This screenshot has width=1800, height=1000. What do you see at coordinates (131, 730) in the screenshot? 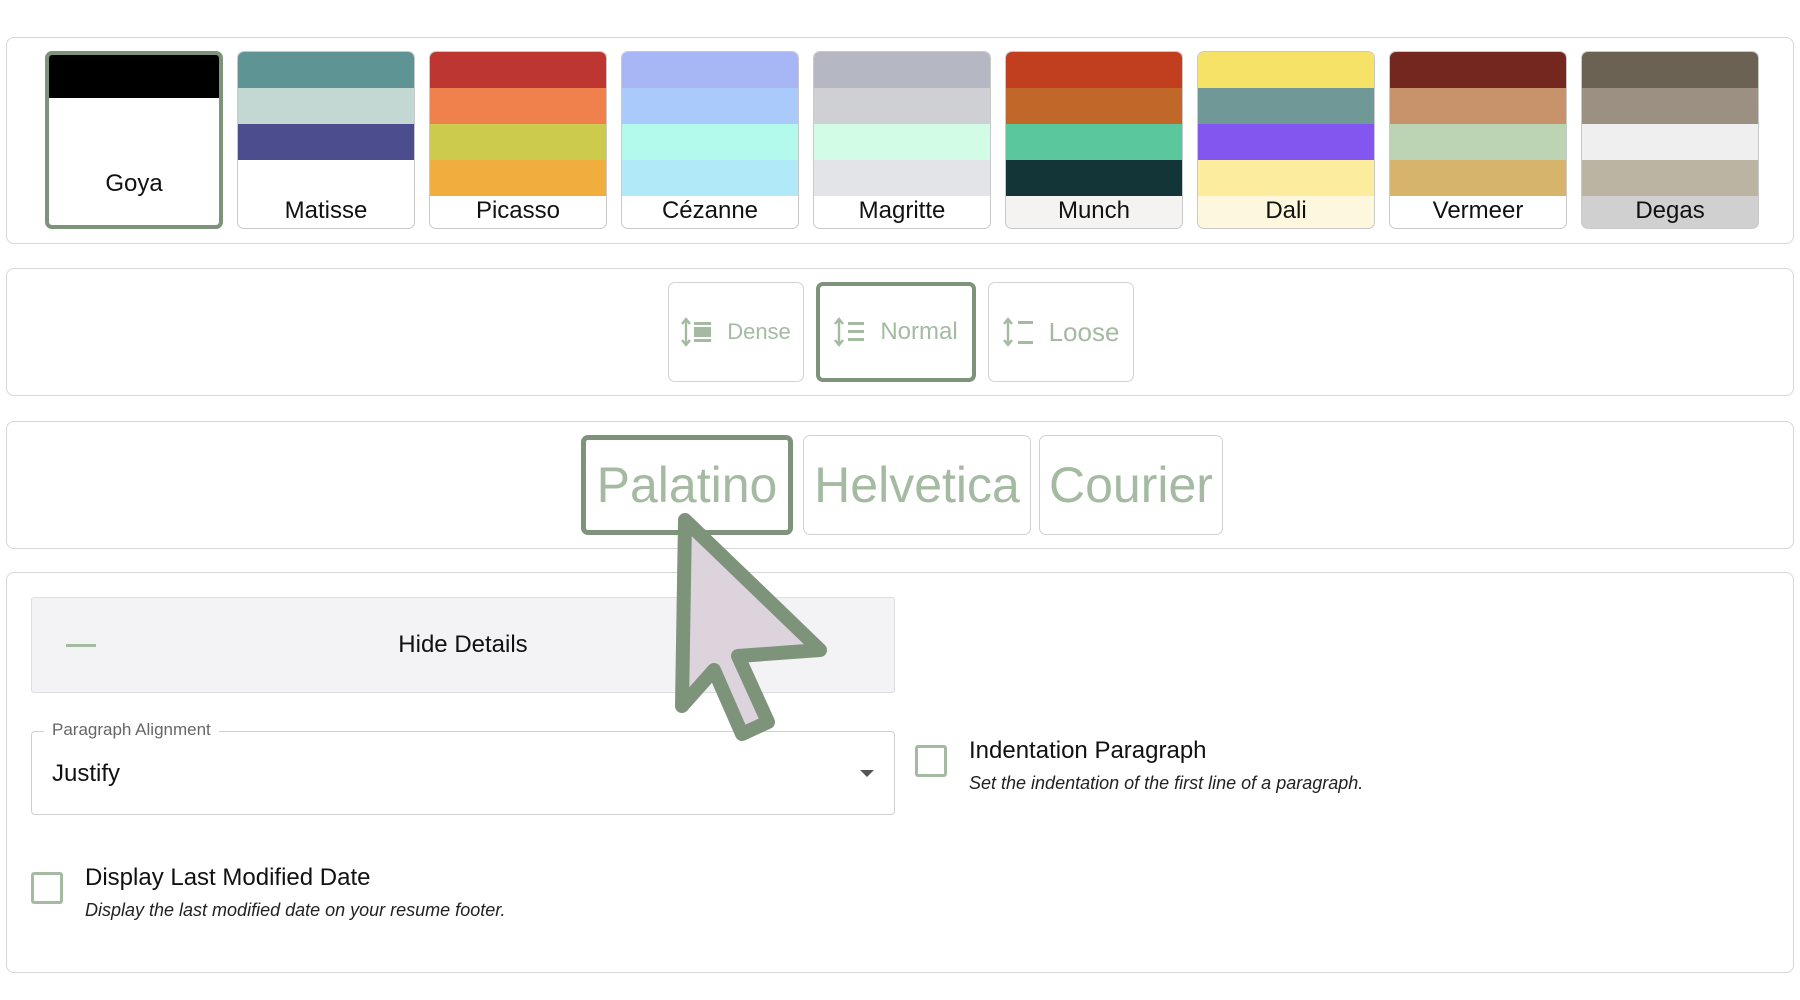
I see `paragraph-alignment-legend: Paragraph Alignment` at bounding box center [131, 730].